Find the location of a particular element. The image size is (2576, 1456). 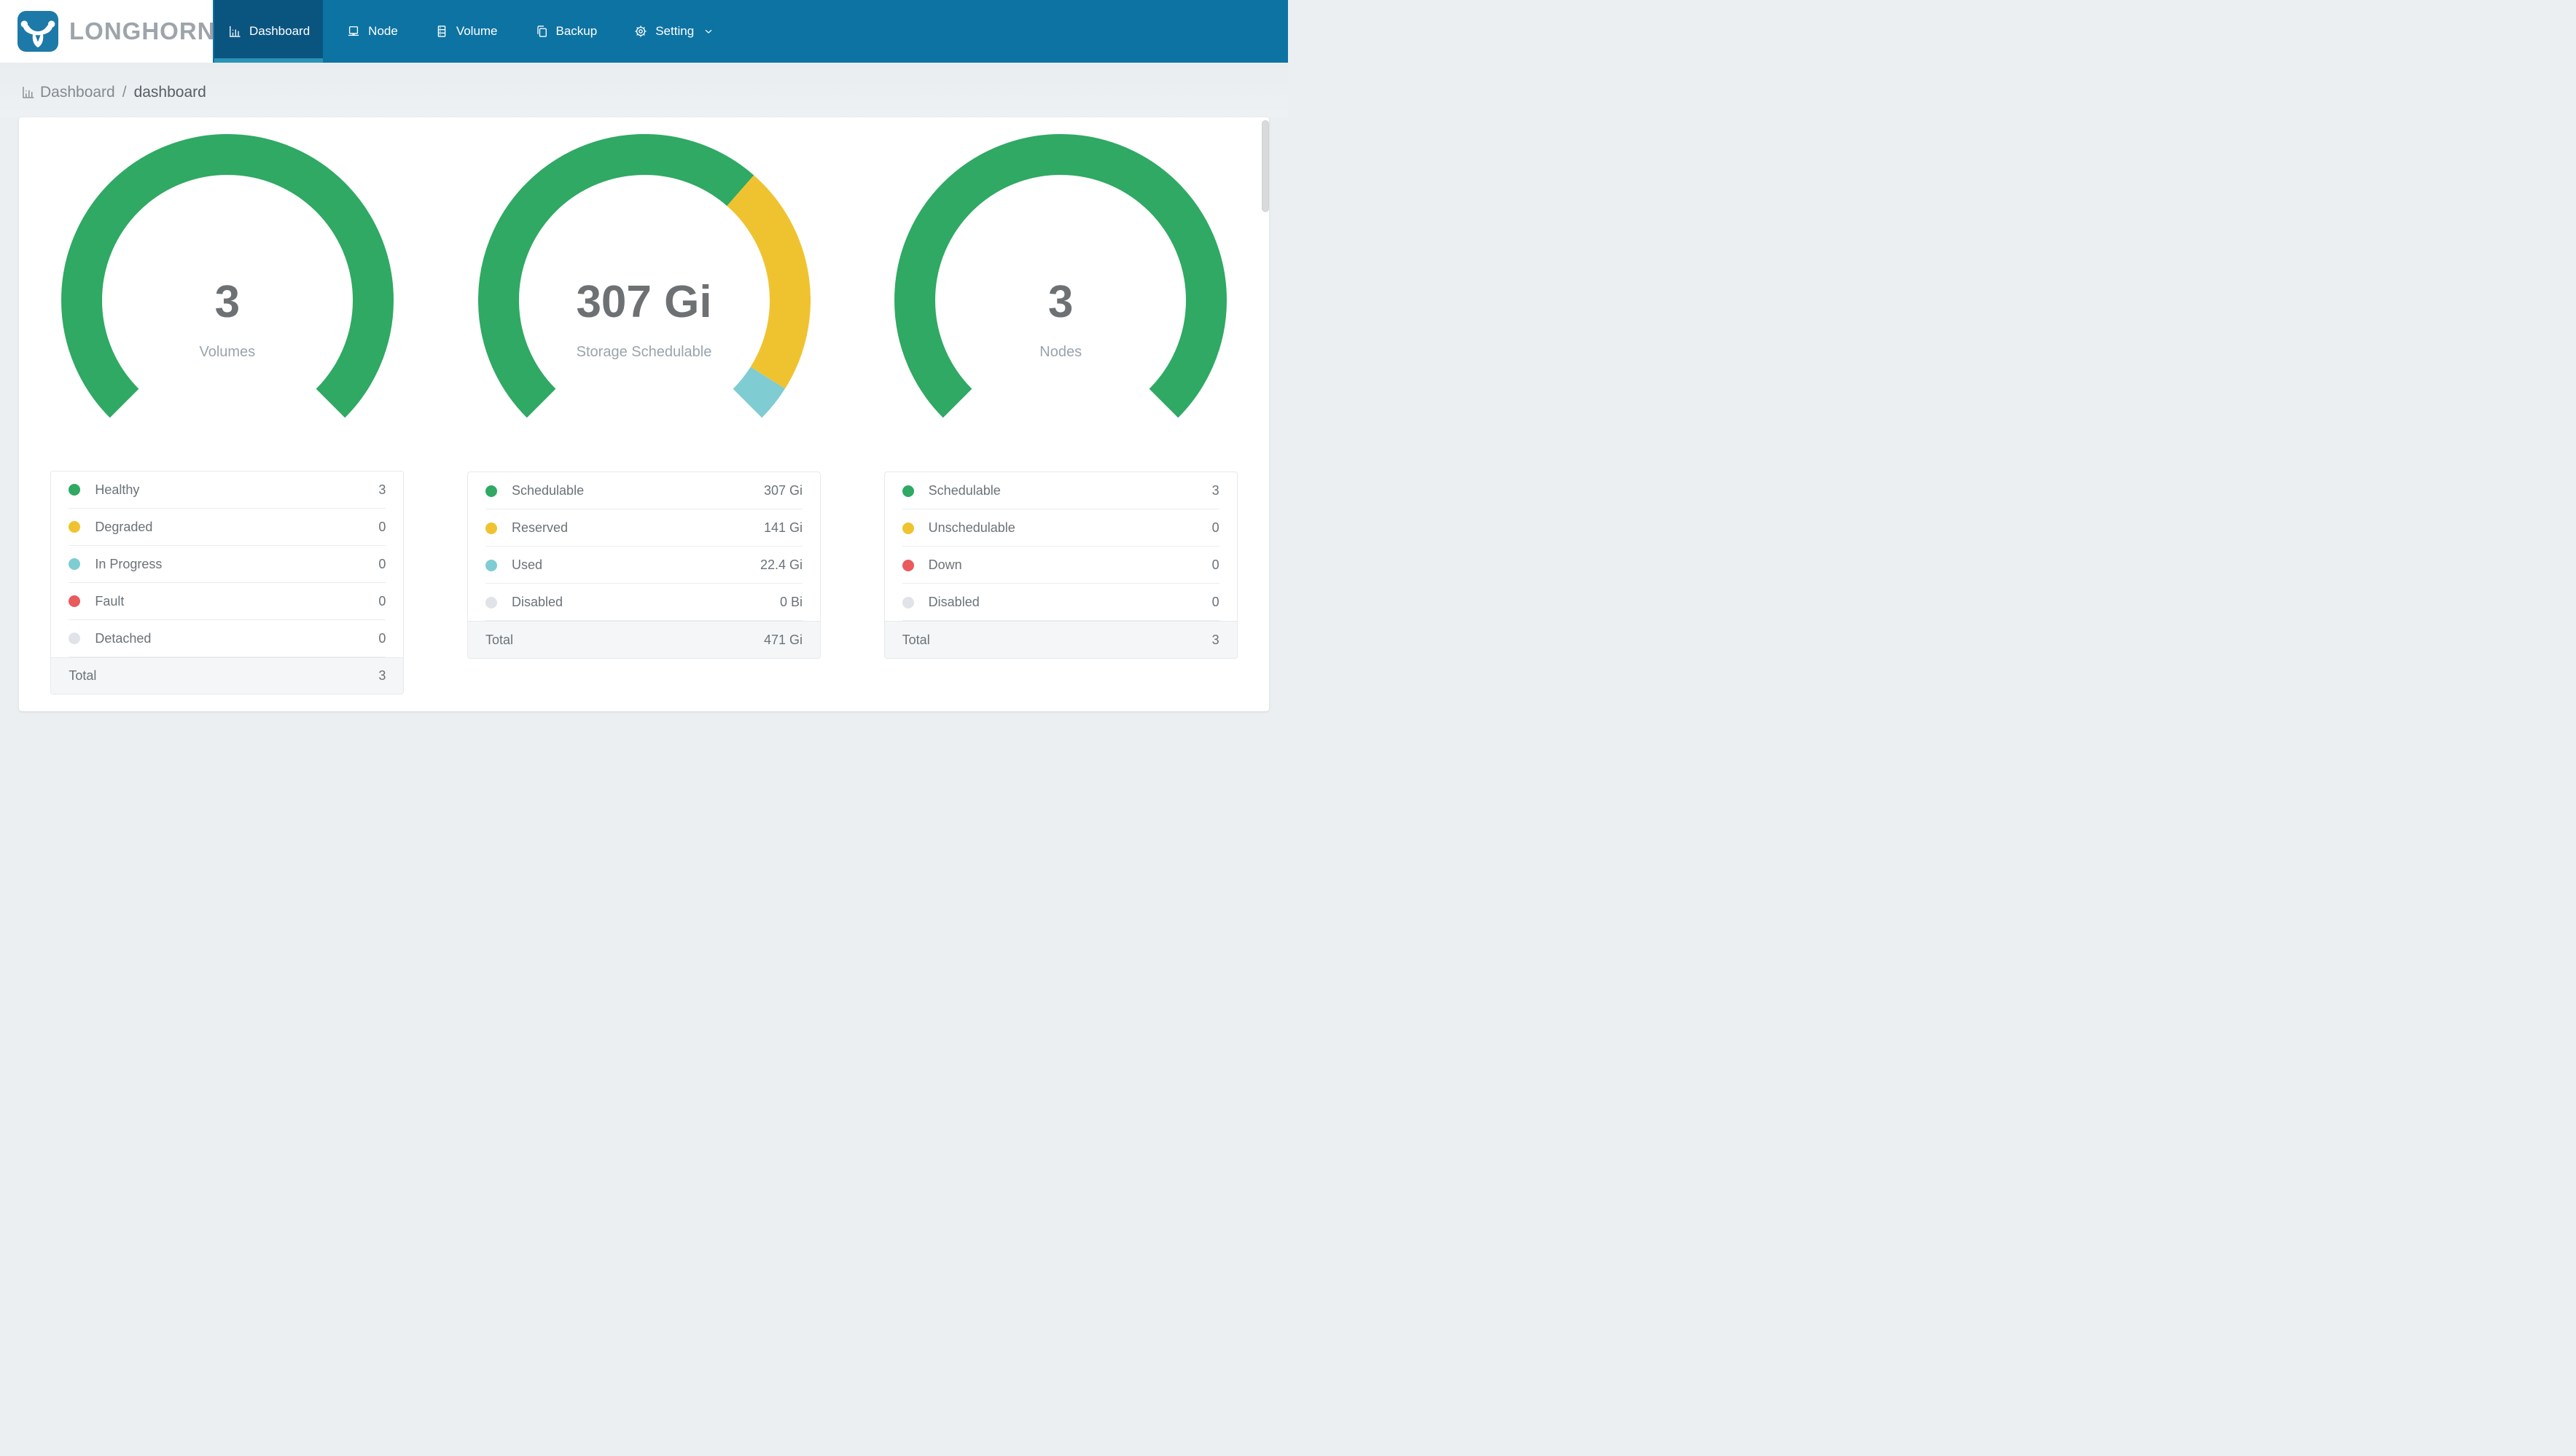

legend-value: 22.4 Gi is located at coordinates (782, 564).